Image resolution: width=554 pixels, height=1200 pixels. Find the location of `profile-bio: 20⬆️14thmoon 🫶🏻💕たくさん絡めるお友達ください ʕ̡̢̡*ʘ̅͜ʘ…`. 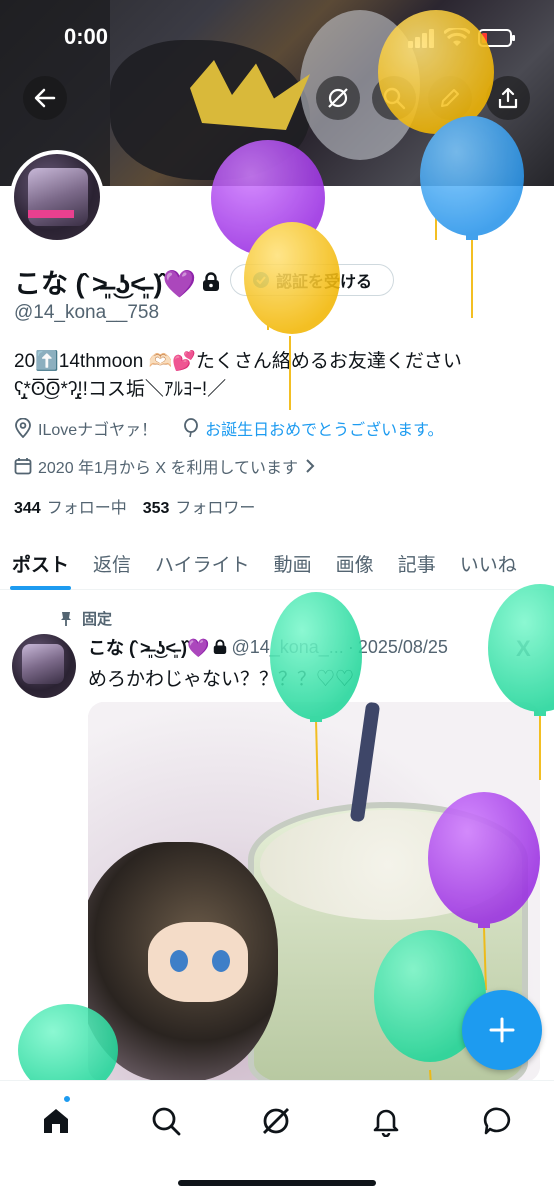

profile-bio: 20⬆️14thmoon 🫶🏻💕たくさん絡めるお友達ください ʕ̡̢̡*ʘ̅͜ʘ… is located at coordinates (274, 376).